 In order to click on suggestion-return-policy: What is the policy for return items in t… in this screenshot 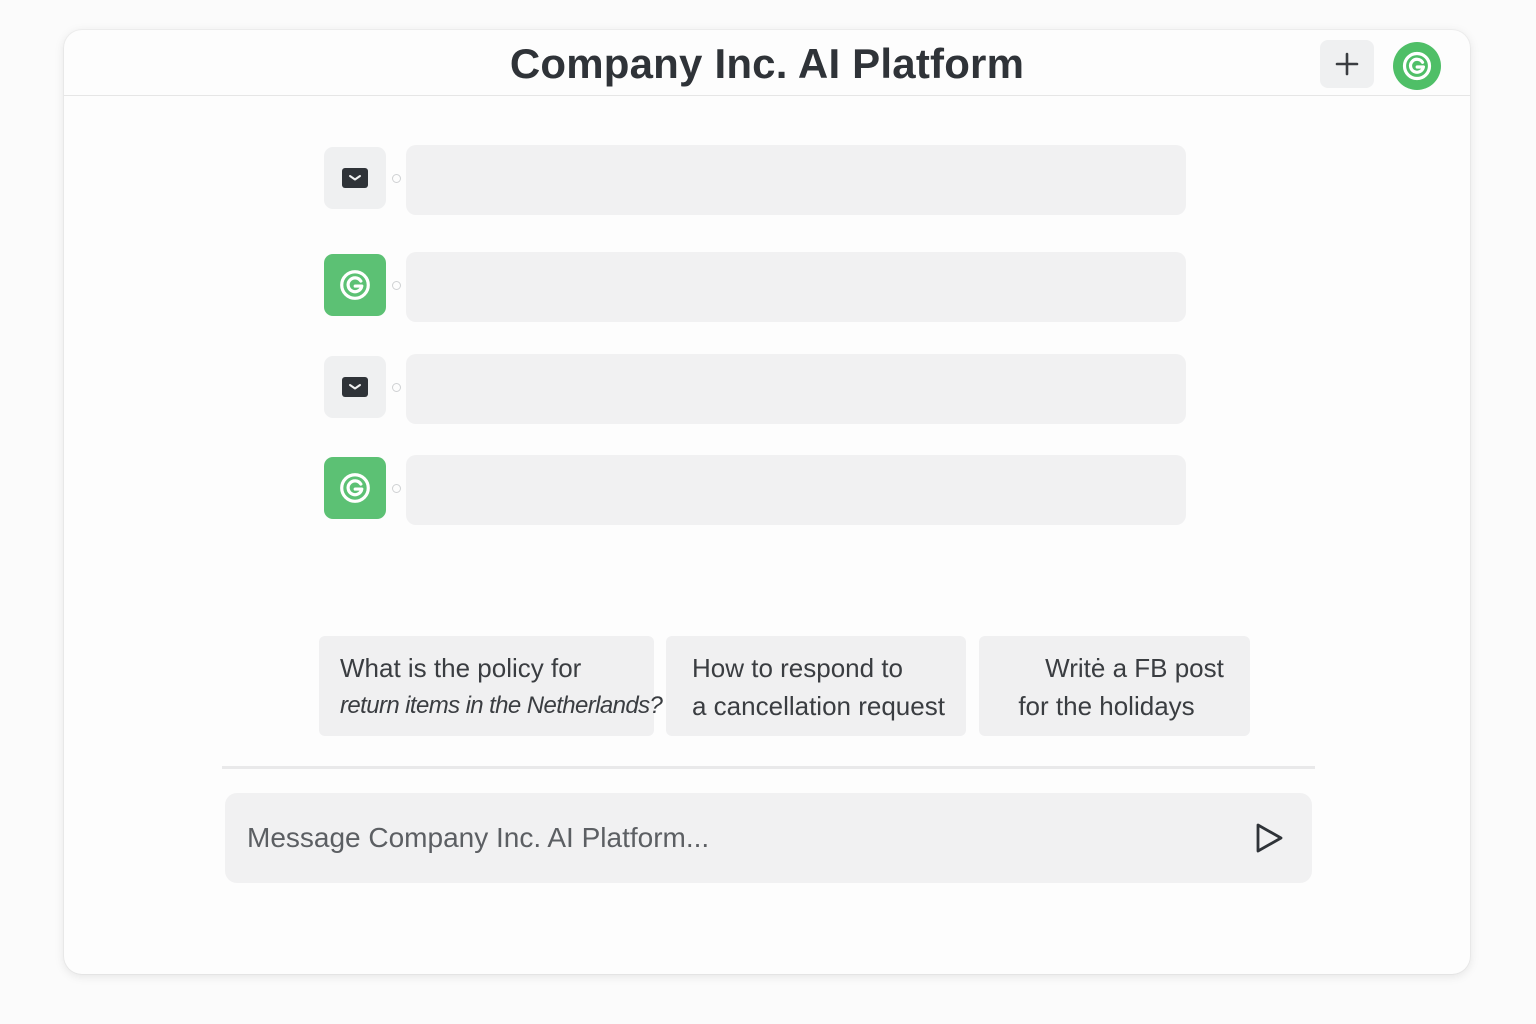, I will do `click(491, 686)`.